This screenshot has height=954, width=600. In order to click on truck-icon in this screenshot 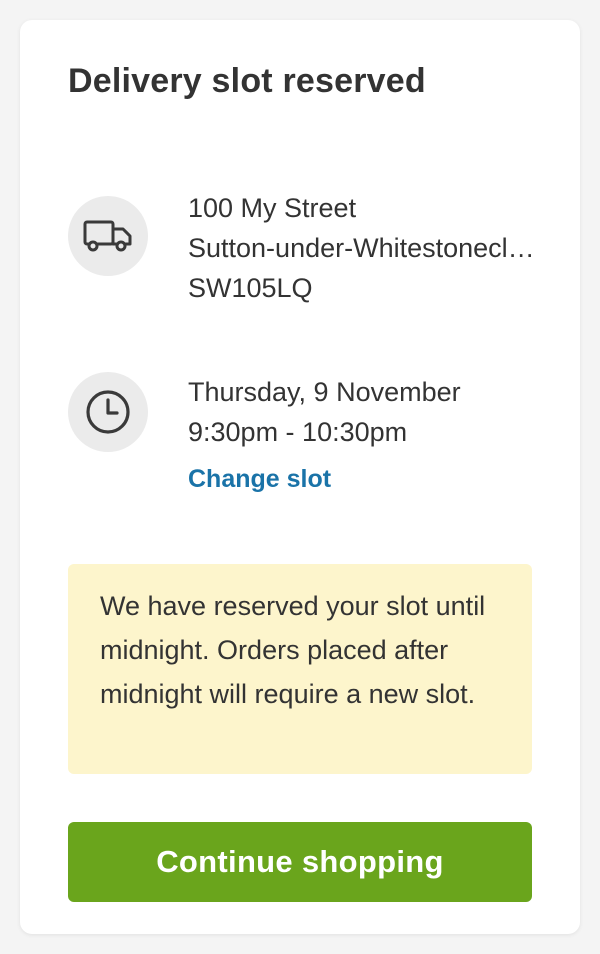, I will do `click(108, 236)`.